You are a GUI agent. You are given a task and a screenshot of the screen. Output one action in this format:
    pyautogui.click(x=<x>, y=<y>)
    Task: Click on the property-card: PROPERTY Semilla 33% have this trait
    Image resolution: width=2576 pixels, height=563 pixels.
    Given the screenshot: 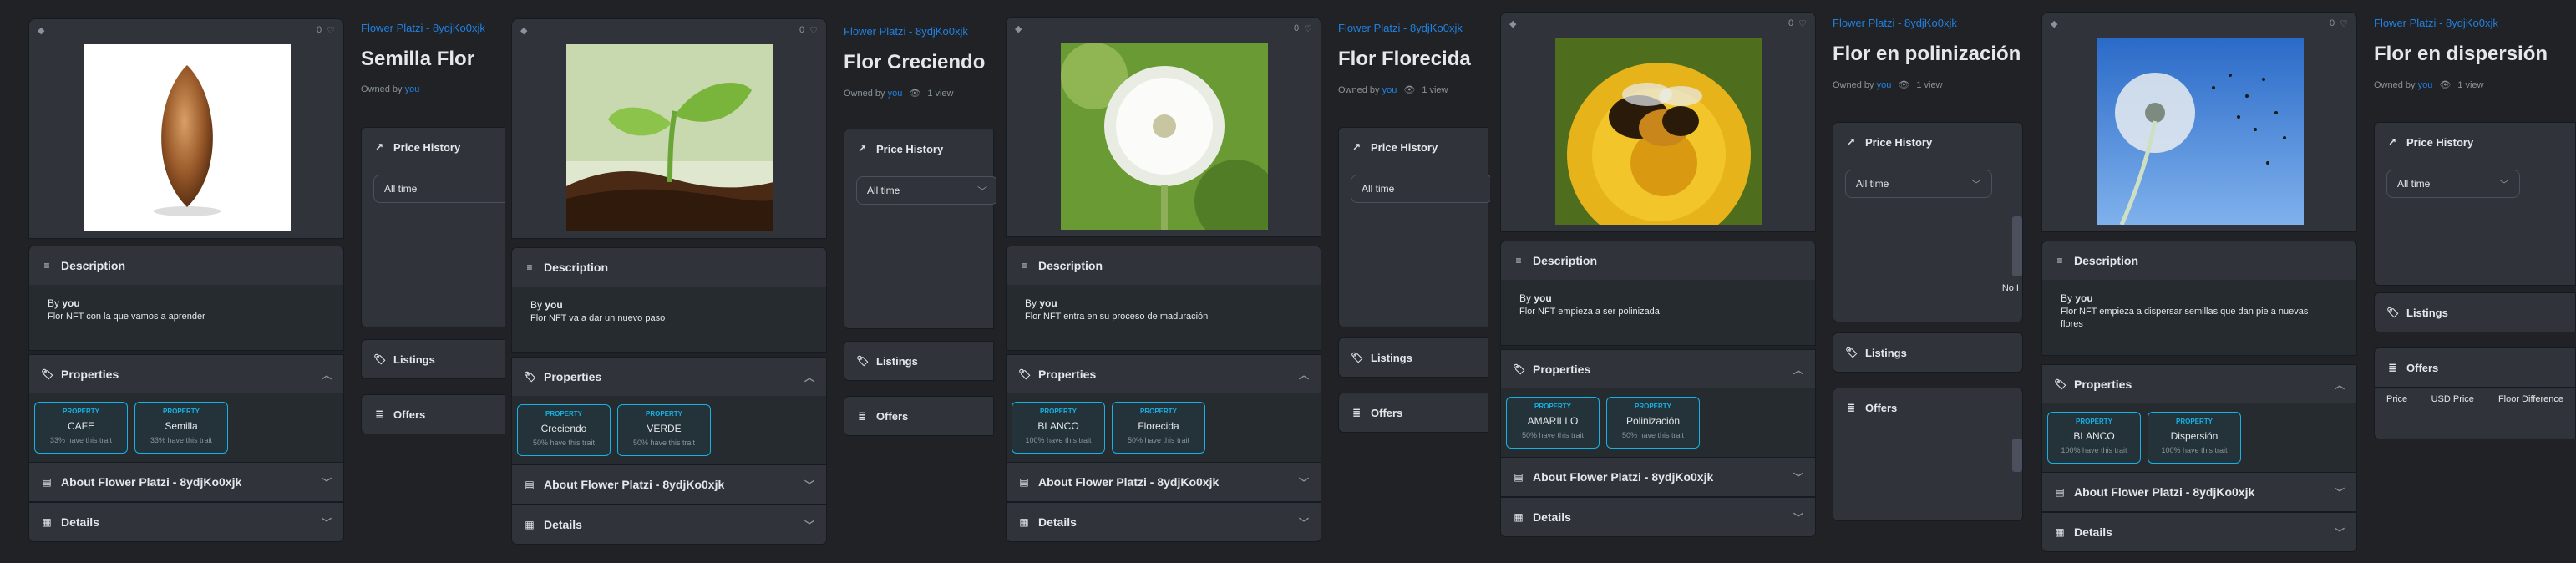 What is the action you would take?
    pyautogui.click(x=181, y=428)
    